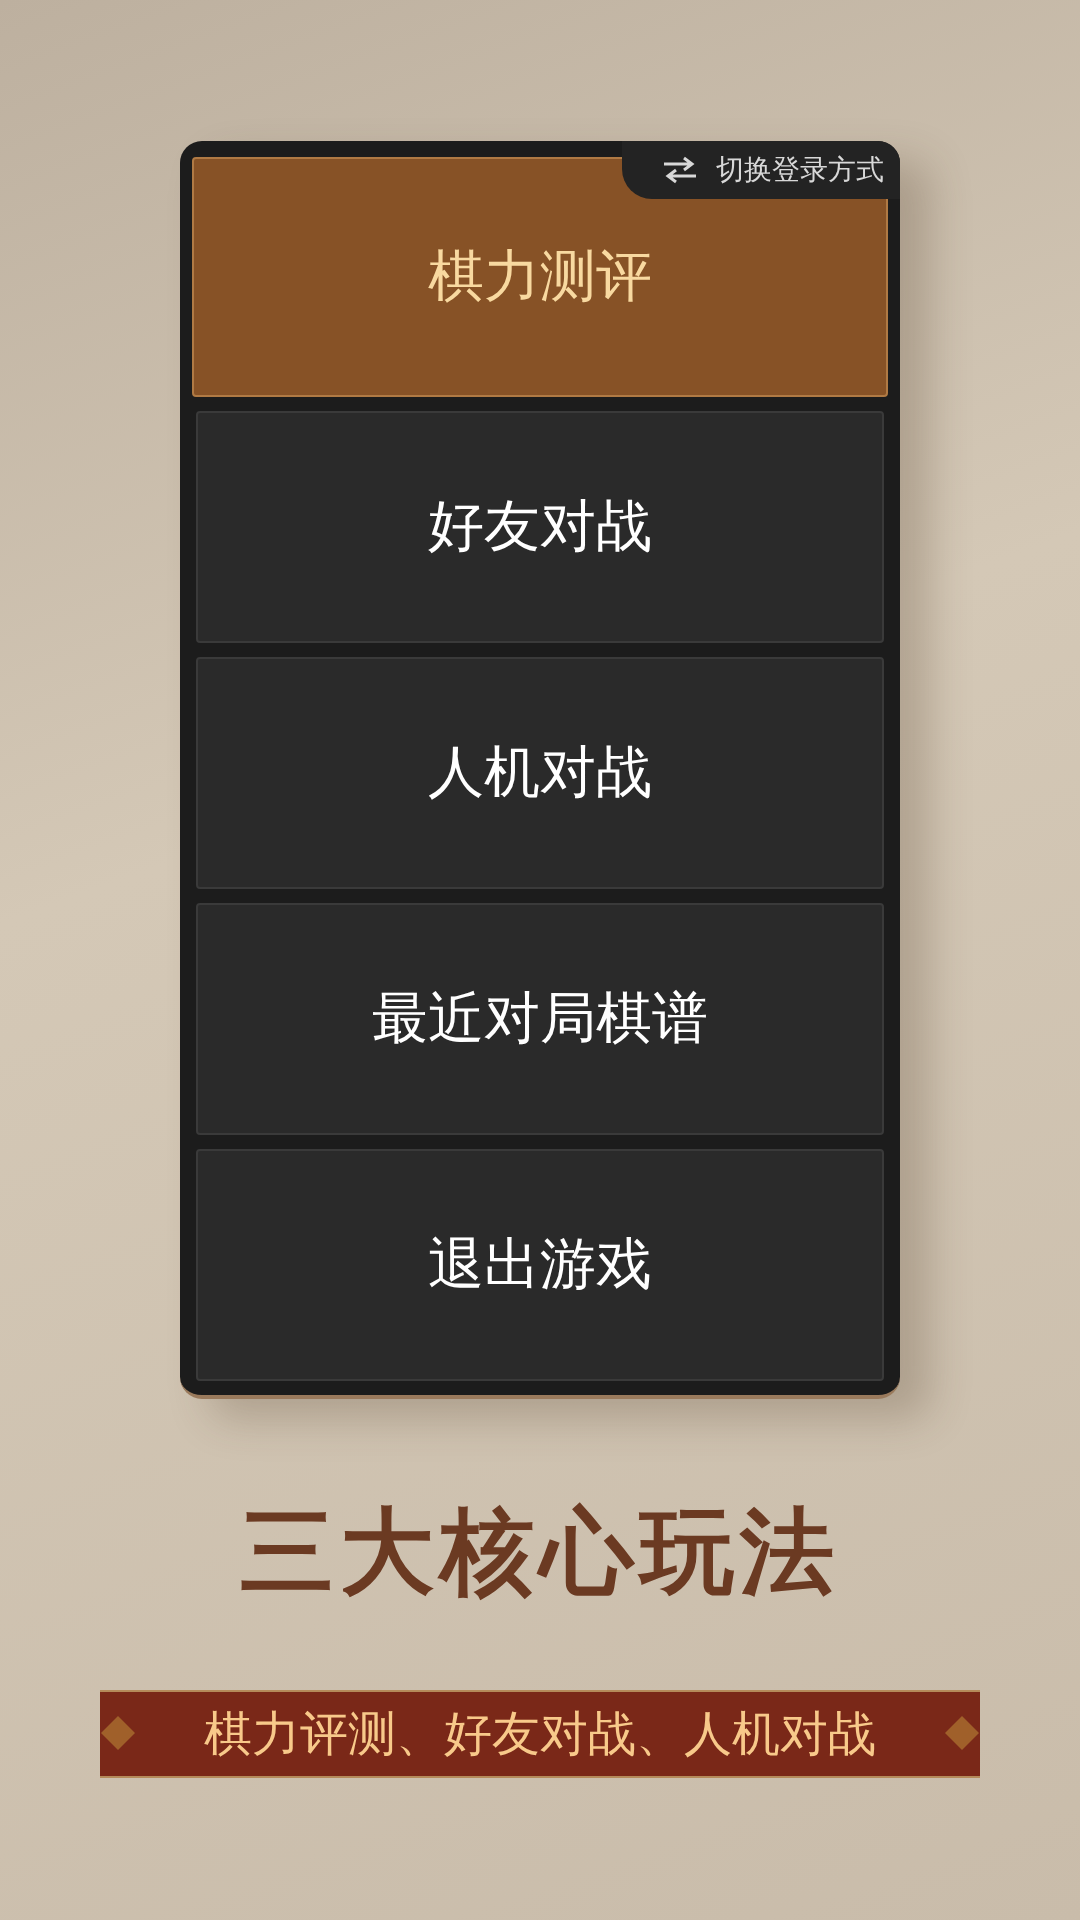 The height and width of the screenshot is (1920, 1080). I want to click on menu-button: 好友对战, so click(540, 527).